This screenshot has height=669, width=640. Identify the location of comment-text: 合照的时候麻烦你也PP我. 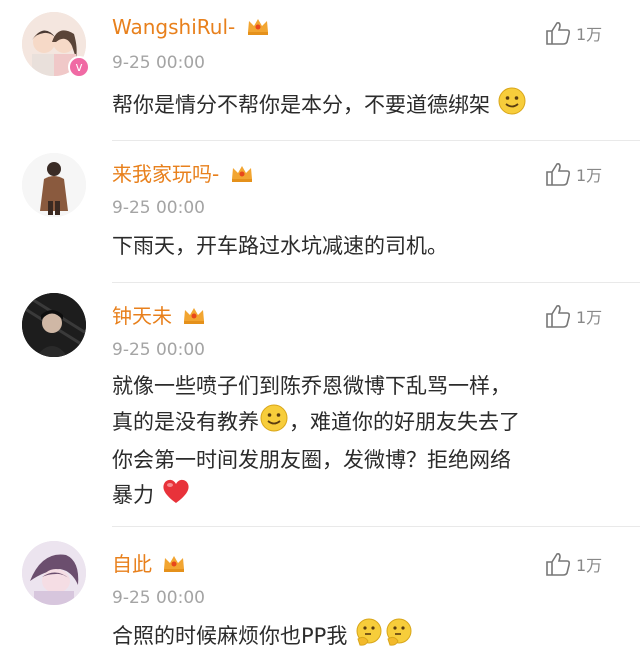
(367, 637).